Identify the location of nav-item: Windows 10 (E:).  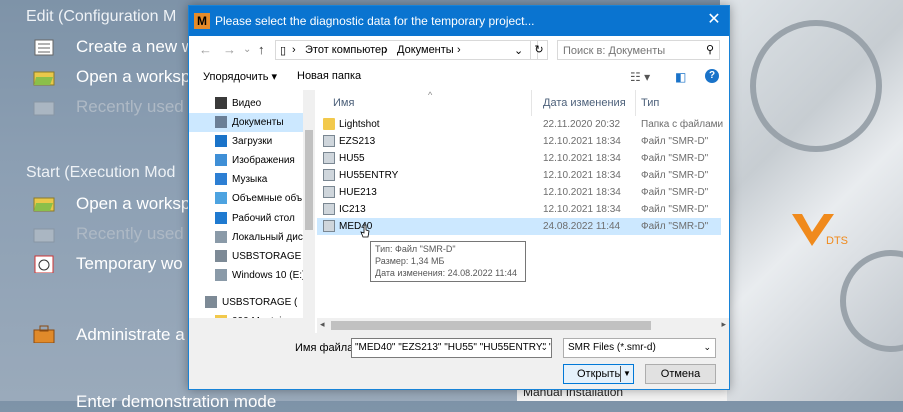
(248, 275).